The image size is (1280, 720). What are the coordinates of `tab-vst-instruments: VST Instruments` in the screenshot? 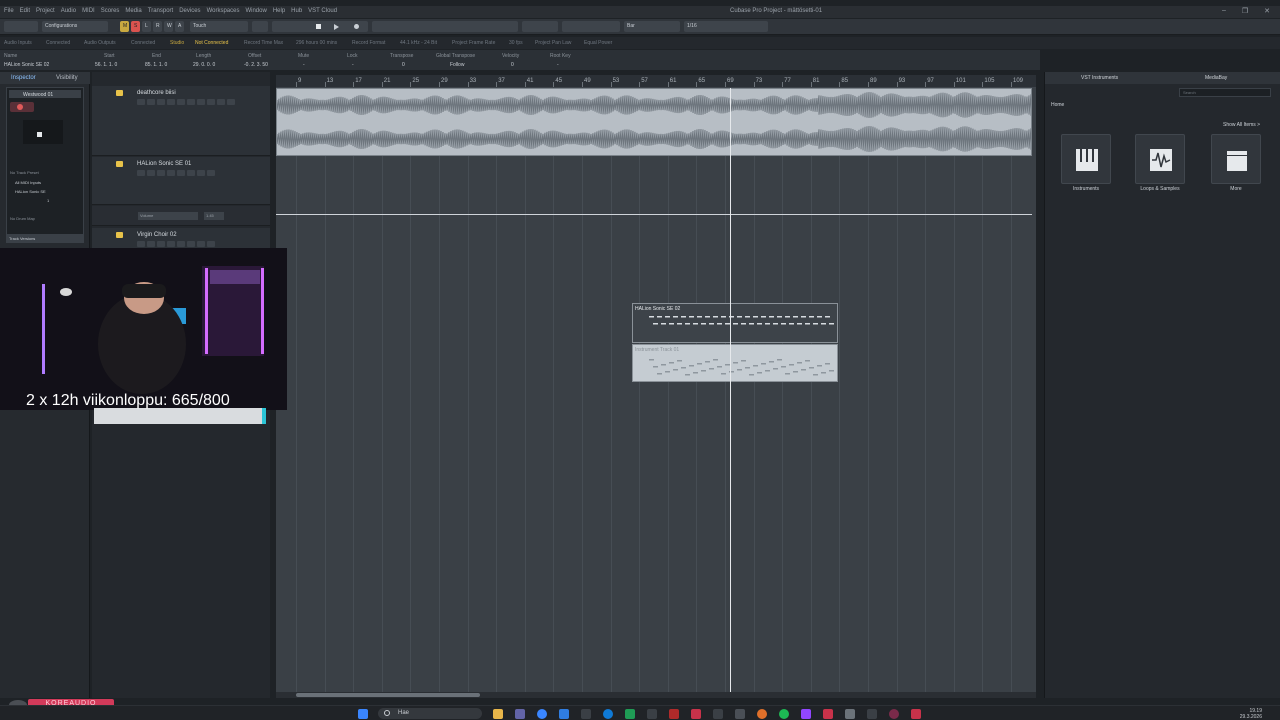 It's located at (1099, 78).